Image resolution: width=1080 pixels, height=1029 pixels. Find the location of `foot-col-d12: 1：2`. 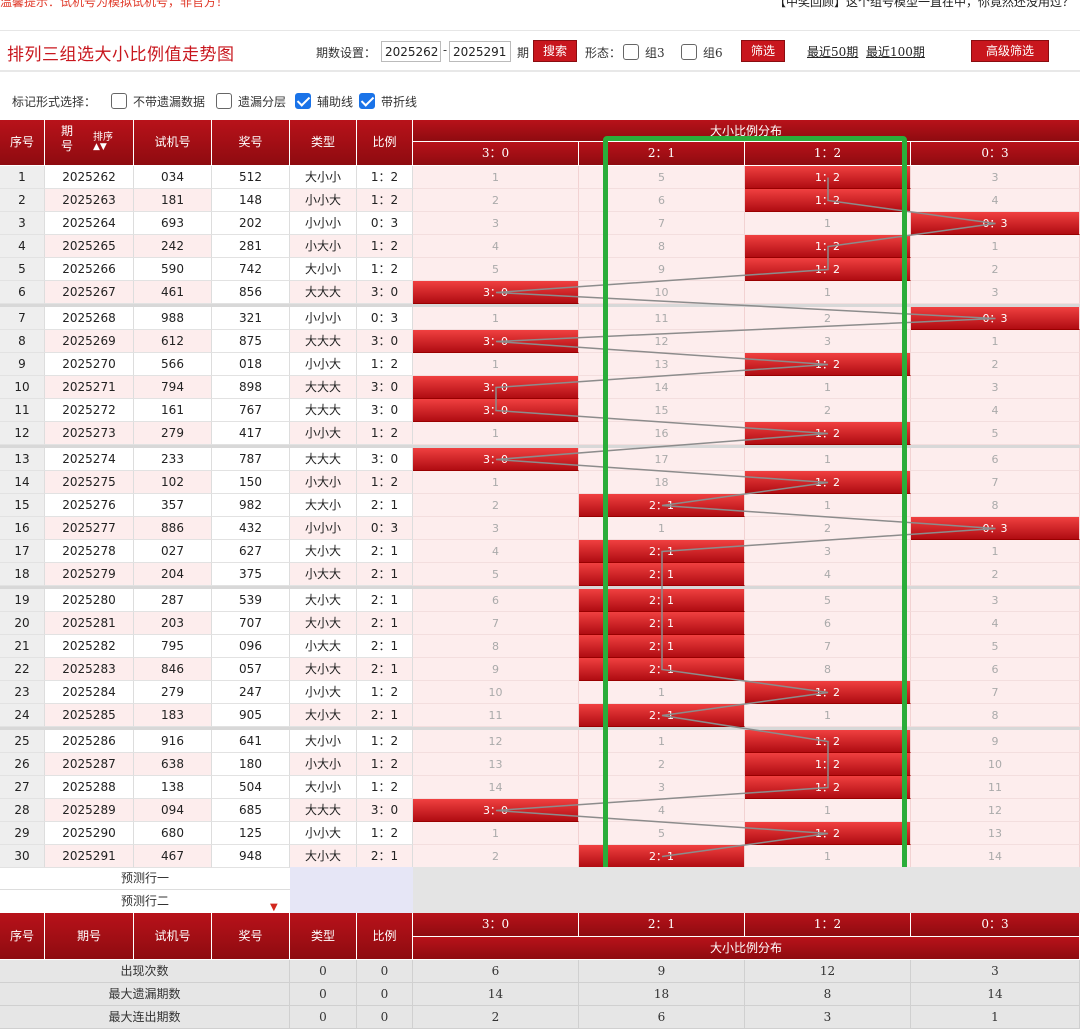

foot-col-d12: 1：2 is located at coordinates (828, 924).